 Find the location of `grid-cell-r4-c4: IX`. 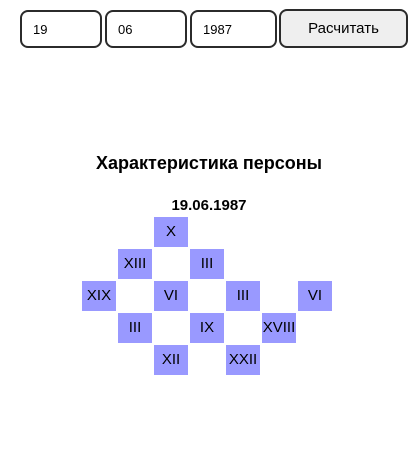

grid-cell-r4-c4: IX is located at coordinates (207, 328).